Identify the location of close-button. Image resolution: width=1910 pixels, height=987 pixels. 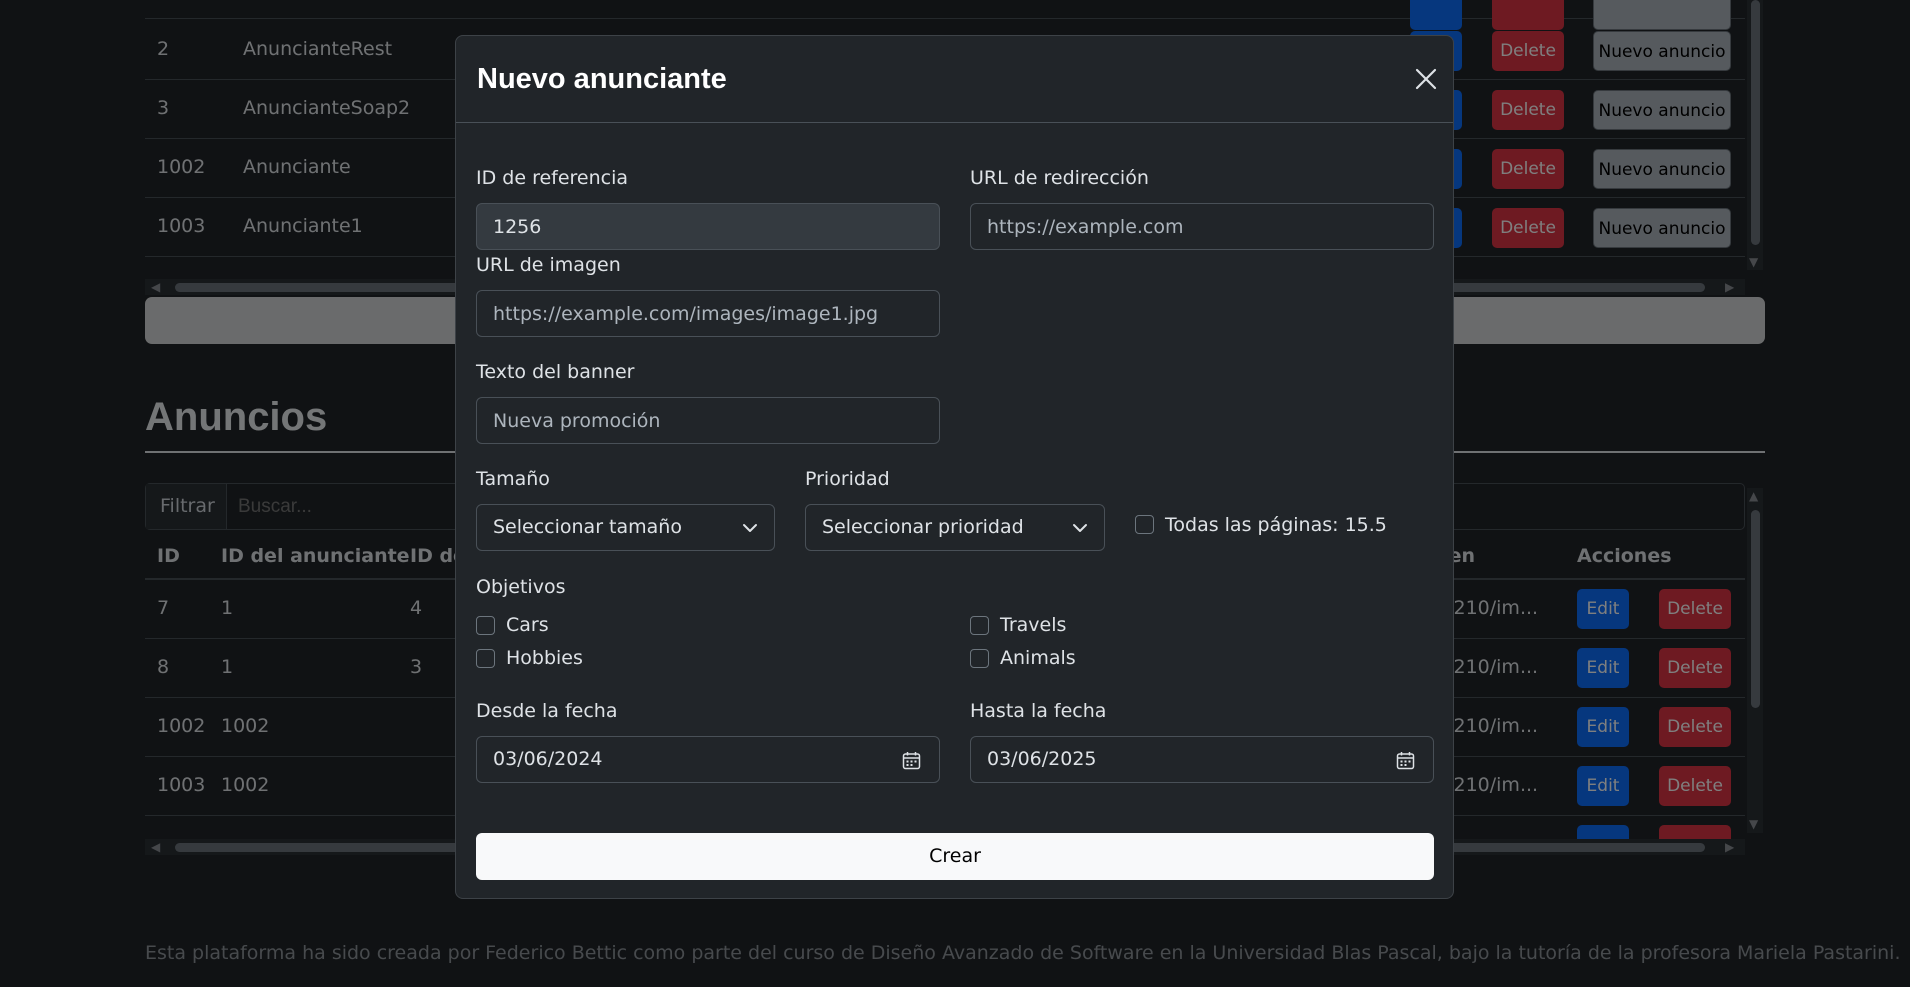
(1426, 79).